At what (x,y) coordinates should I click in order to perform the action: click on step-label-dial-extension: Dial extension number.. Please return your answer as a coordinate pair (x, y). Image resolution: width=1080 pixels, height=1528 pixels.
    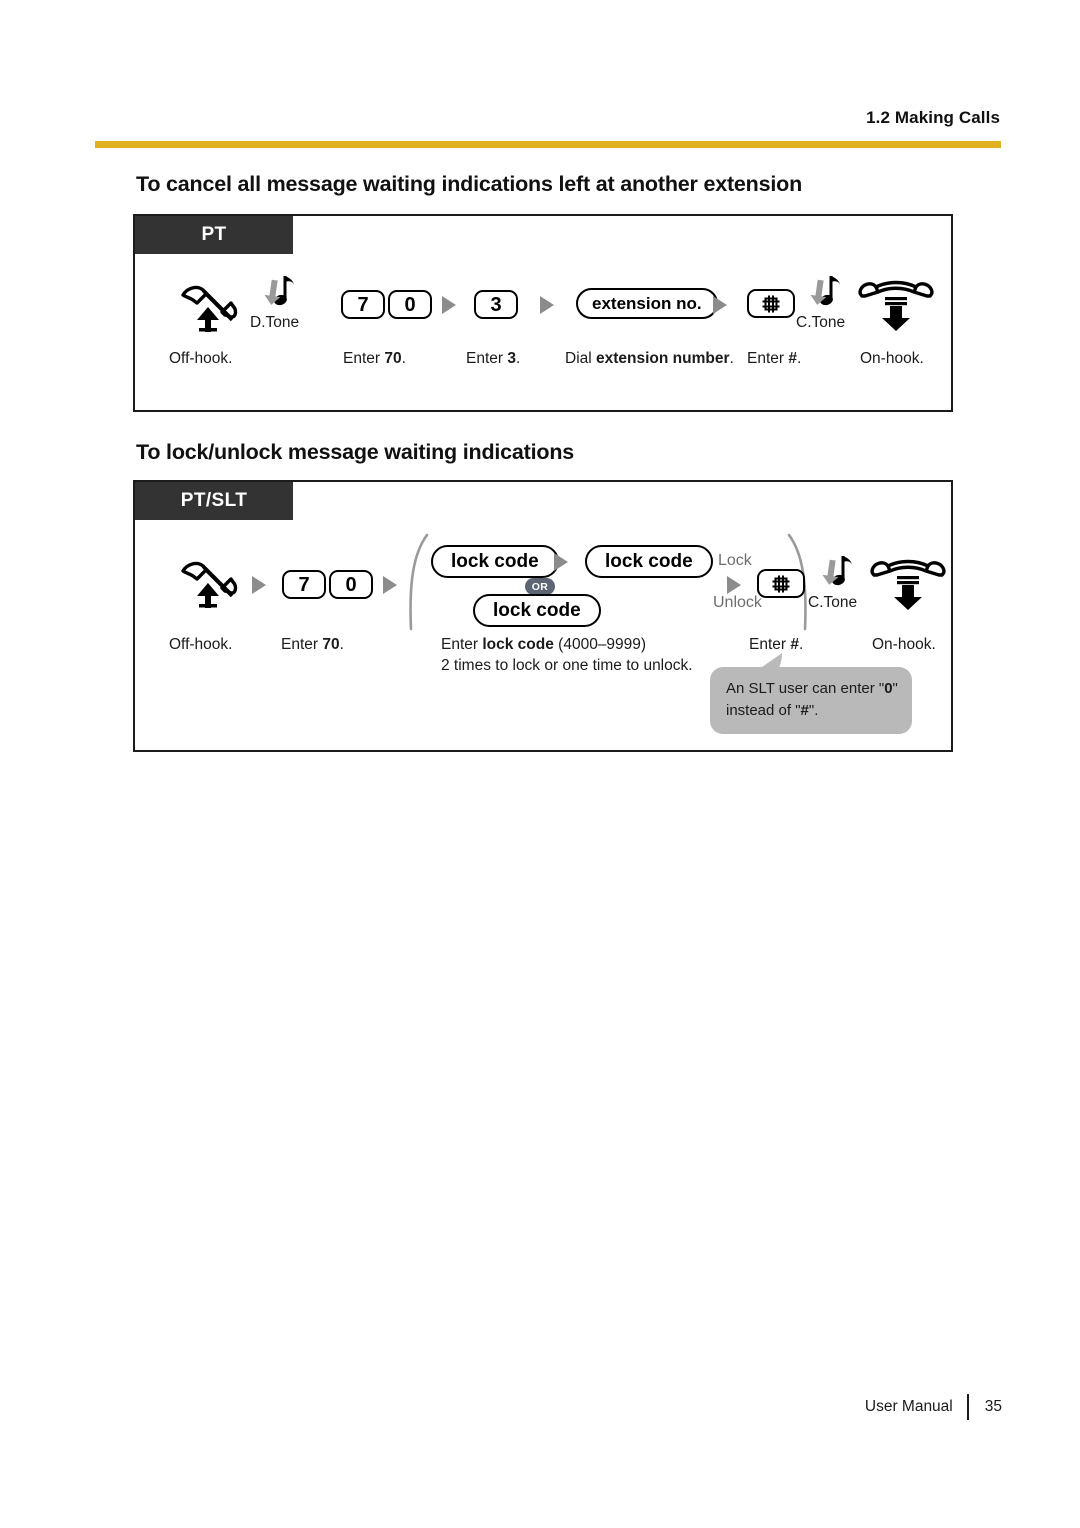
    Looking at the image, I should click on (649, 359).